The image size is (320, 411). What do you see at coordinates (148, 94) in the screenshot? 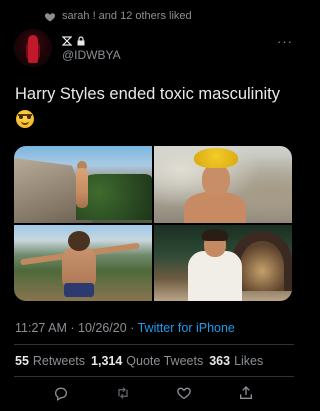
I see `tweet-text: Harry Styles ended toxic masculinity` at bounding box center [148, 94].